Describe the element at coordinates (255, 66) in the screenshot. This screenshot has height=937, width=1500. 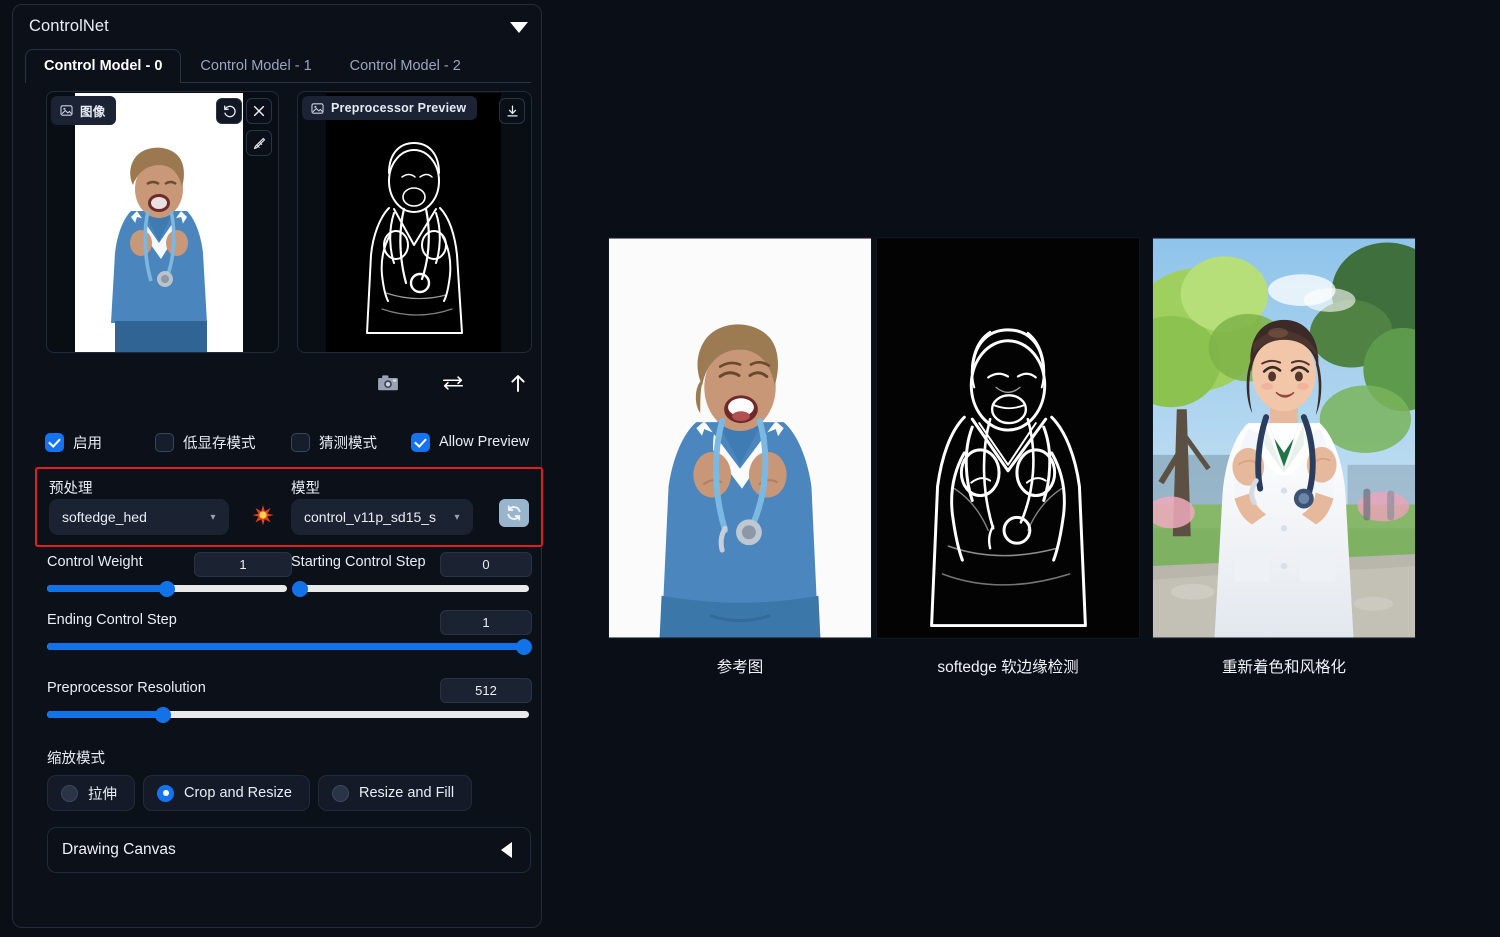
I see `tab-control-model-1: Control Model - 1` at that location.